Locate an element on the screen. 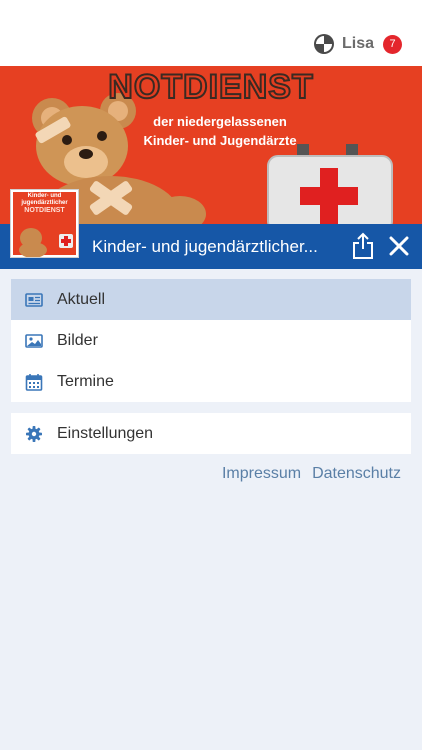  thumbnail-bear-illustration is located at coordinates (46, 242).